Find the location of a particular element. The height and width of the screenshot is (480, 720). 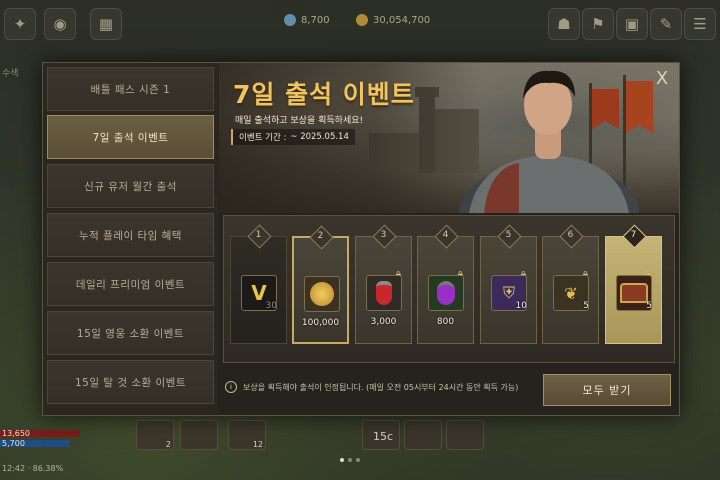

sidebar-item-label: 신규 유저 월간 출석 is located at coordinates (130, 186).